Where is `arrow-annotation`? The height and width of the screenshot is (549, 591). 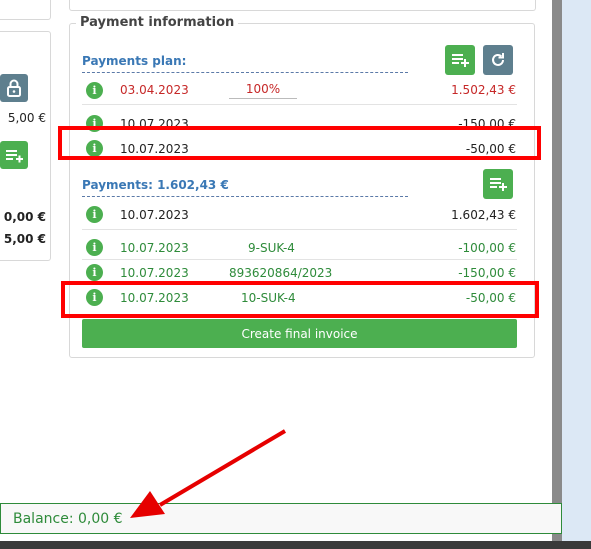 arrow-annotation is located at coordinates (208, 473).